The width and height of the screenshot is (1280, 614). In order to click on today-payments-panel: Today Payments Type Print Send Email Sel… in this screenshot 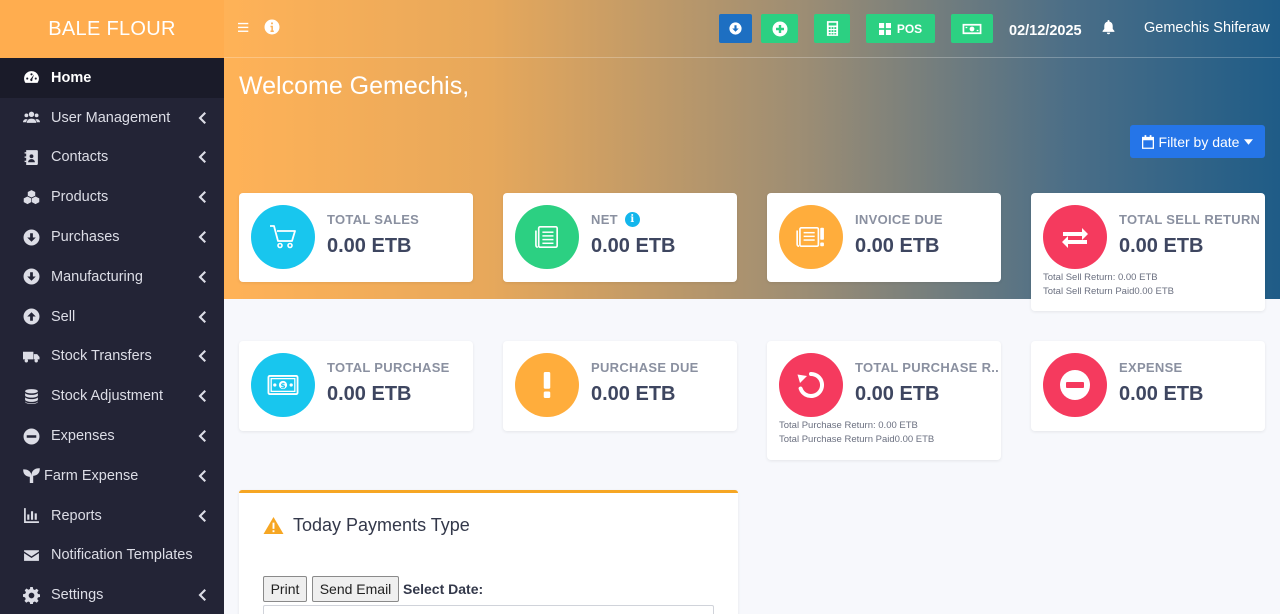, I will do `click(488, 552)`.